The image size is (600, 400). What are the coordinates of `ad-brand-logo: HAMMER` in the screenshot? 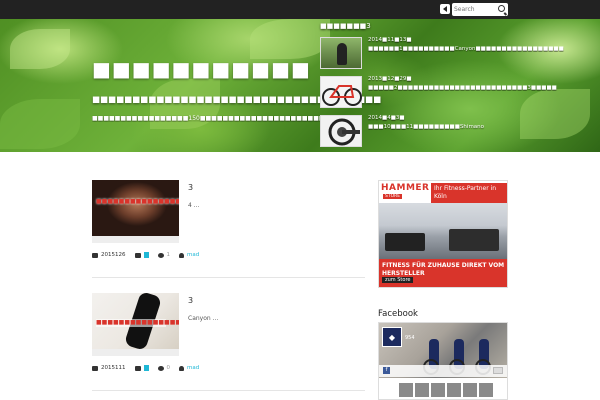 It's located at (405, 188).